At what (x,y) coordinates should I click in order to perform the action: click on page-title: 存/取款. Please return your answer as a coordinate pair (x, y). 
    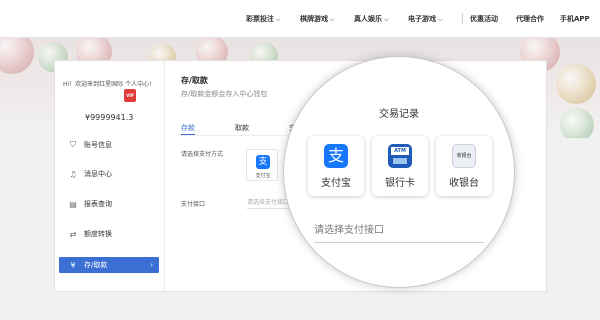
    Looking at the image, I should click on (194, 80).